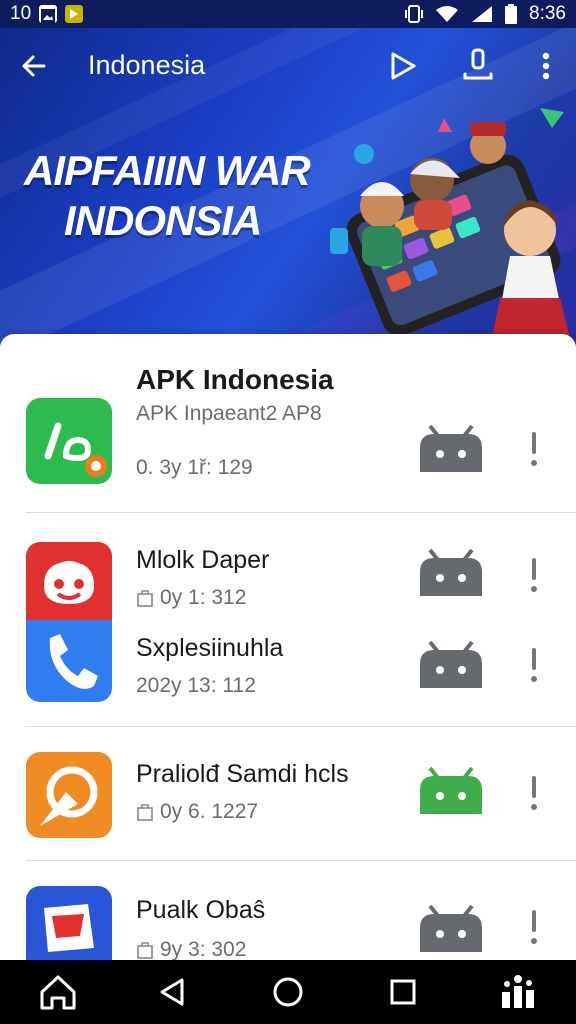 This screenshot has height=1024, width=576. Describe the element at coordinates (147, 65) in the screenshot. I see `page-title: Indonesia` at that location.